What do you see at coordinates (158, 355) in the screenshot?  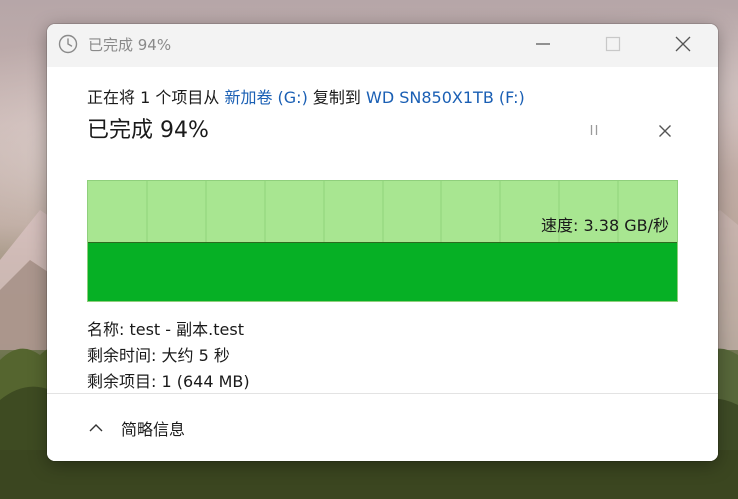 I see `time-remaining: 剩余时间: 大约 5 秒` at bounding box center [158, 355].